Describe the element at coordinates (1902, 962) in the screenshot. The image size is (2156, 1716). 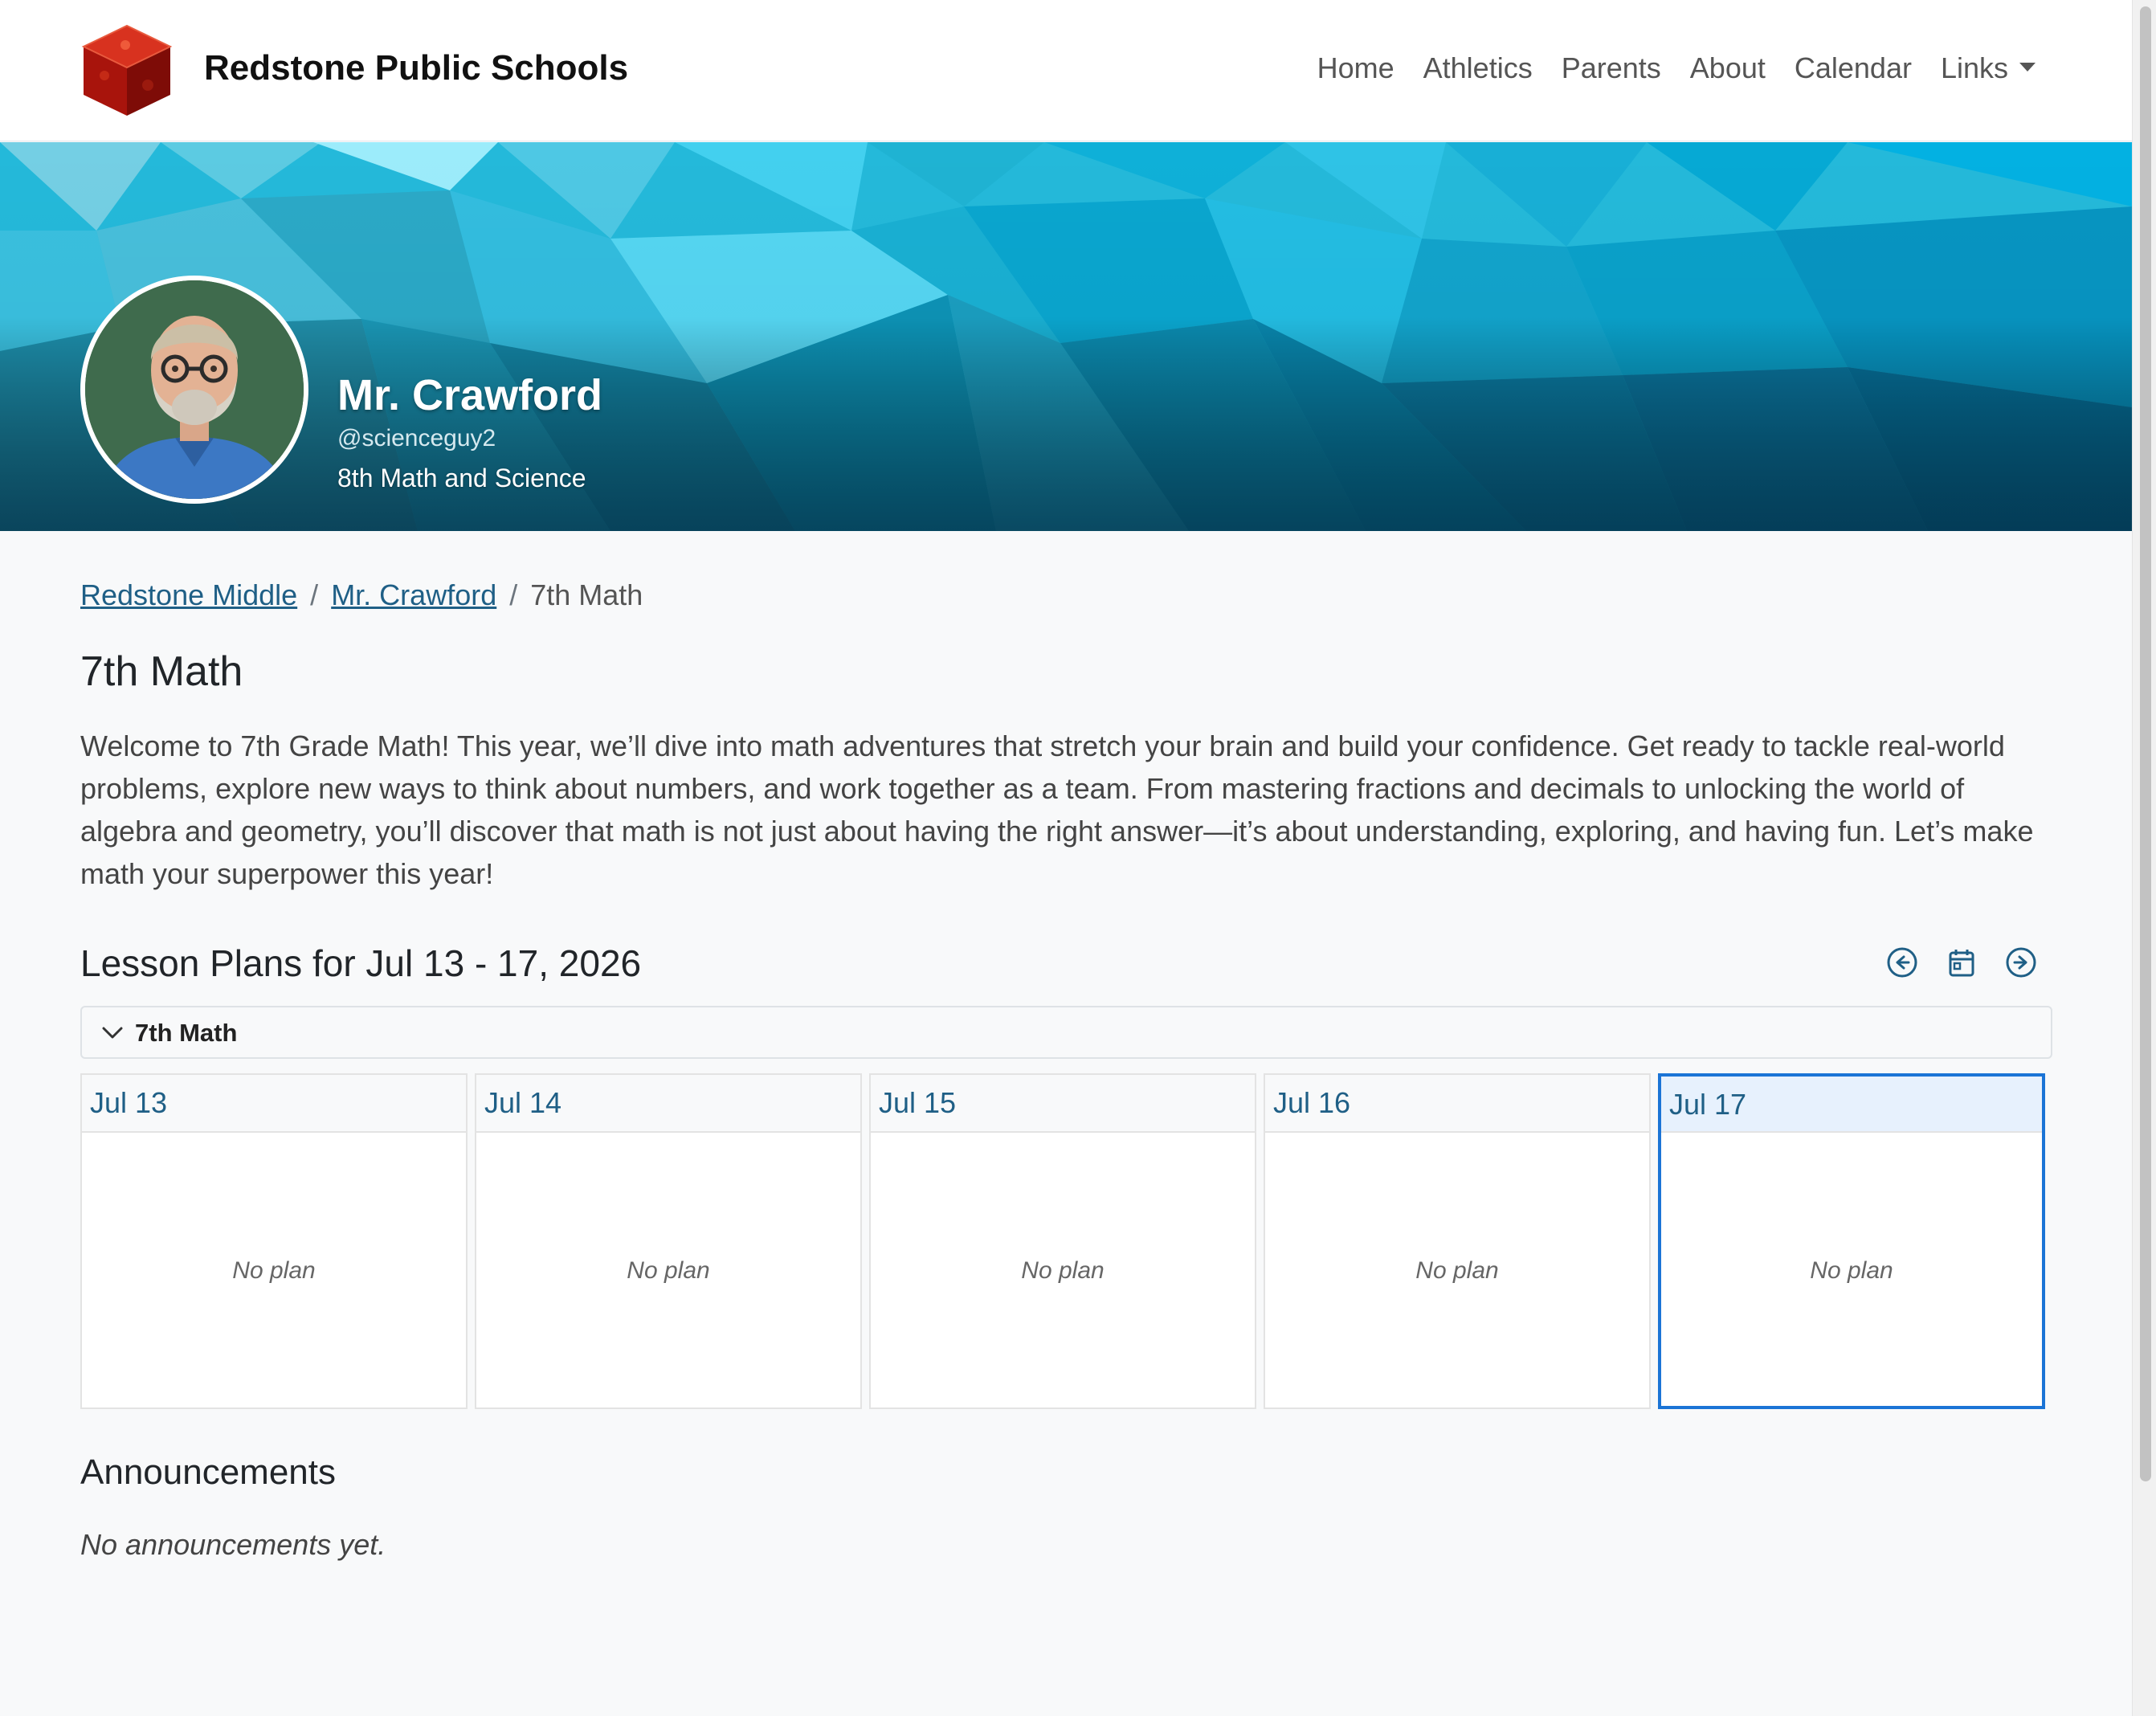
I see `previous-week-arrow-icon` at that location.